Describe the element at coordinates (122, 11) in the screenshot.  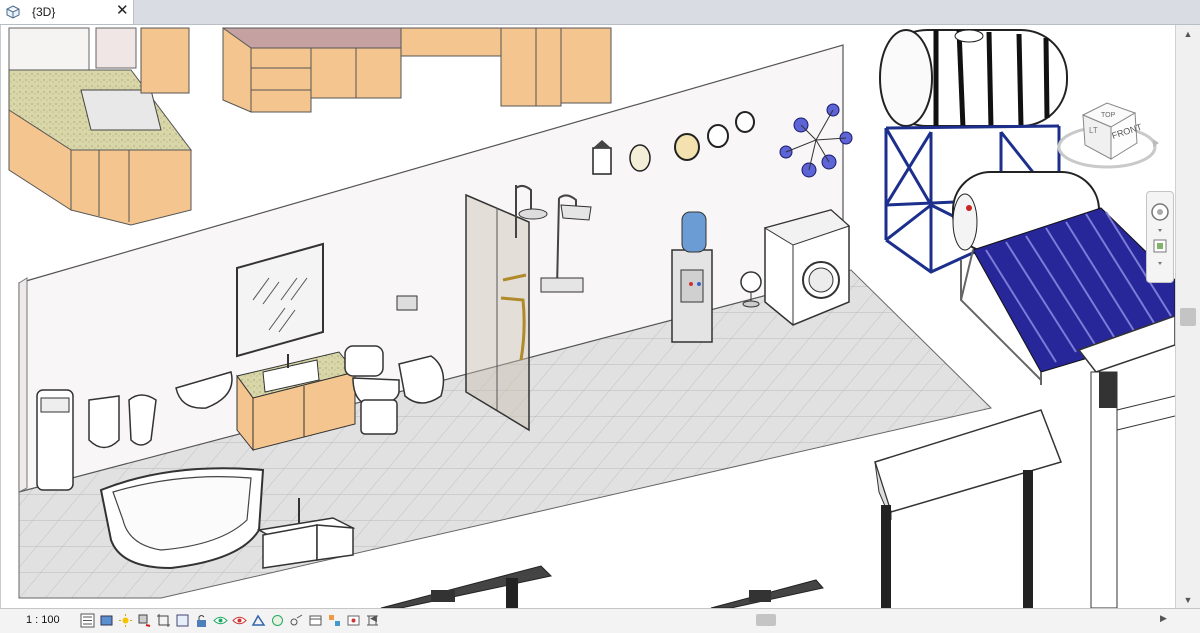
I see `close-tab-icon: ✕` at that location.